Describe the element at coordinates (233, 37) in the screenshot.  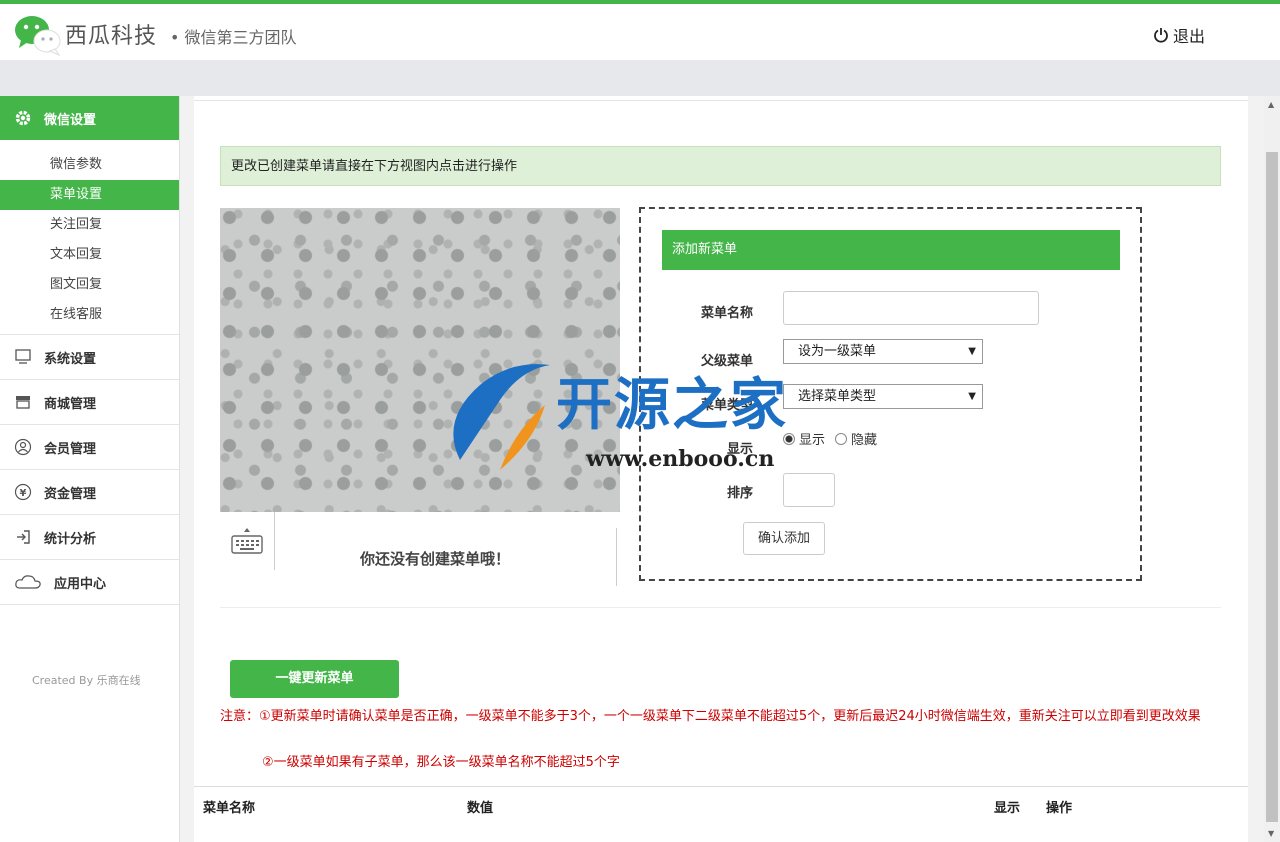
I see `brand-subtitle: • 微信第三方团队` at that location.